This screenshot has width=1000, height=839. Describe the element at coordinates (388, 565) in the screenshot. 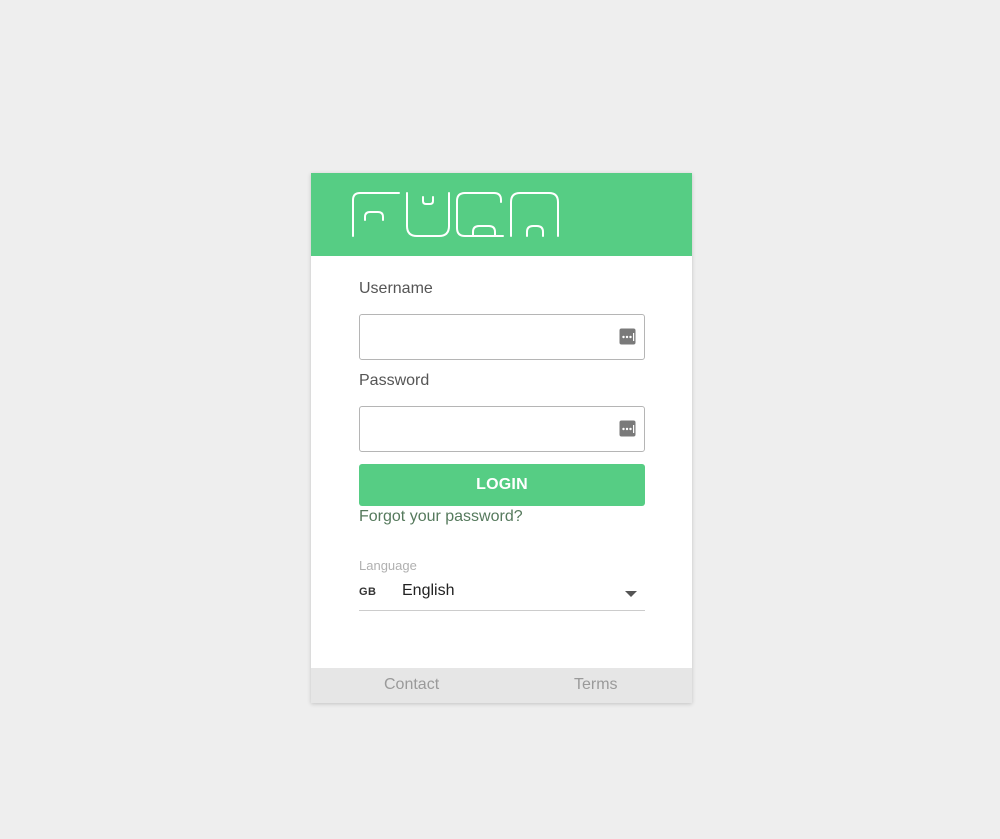

I see `language-label: Language` at that location.